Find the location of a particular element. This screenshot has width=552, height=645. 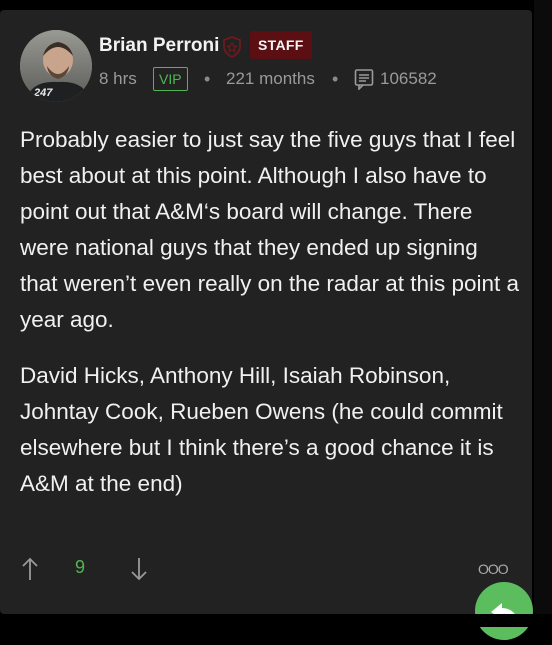

shield-icon is located at coordinates (232, 47).